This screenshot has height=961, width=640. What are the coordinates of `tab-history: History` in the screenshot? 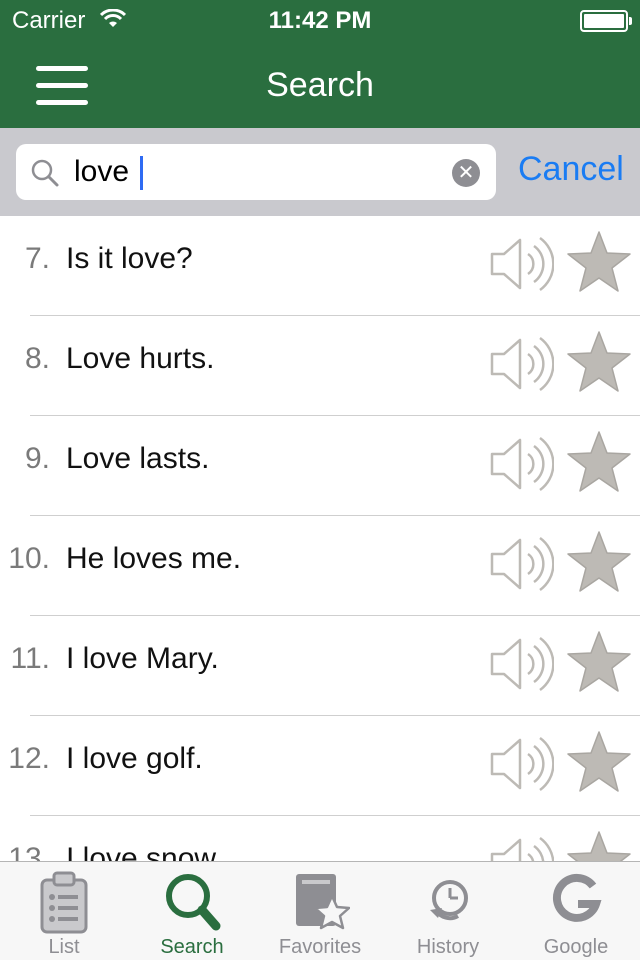 It's located at (448, 911).